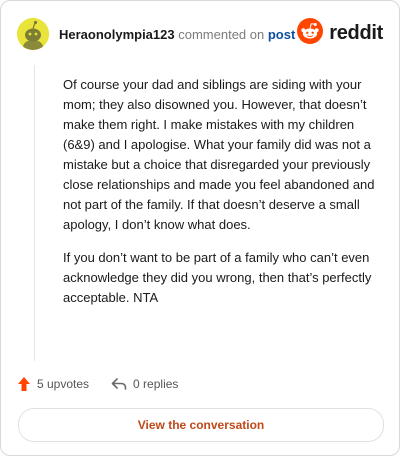  What do you see at coordinates (201, 425) in the screenshot?
I see `view-conversation-button: View the conversation` at bounding box center [201, 425].